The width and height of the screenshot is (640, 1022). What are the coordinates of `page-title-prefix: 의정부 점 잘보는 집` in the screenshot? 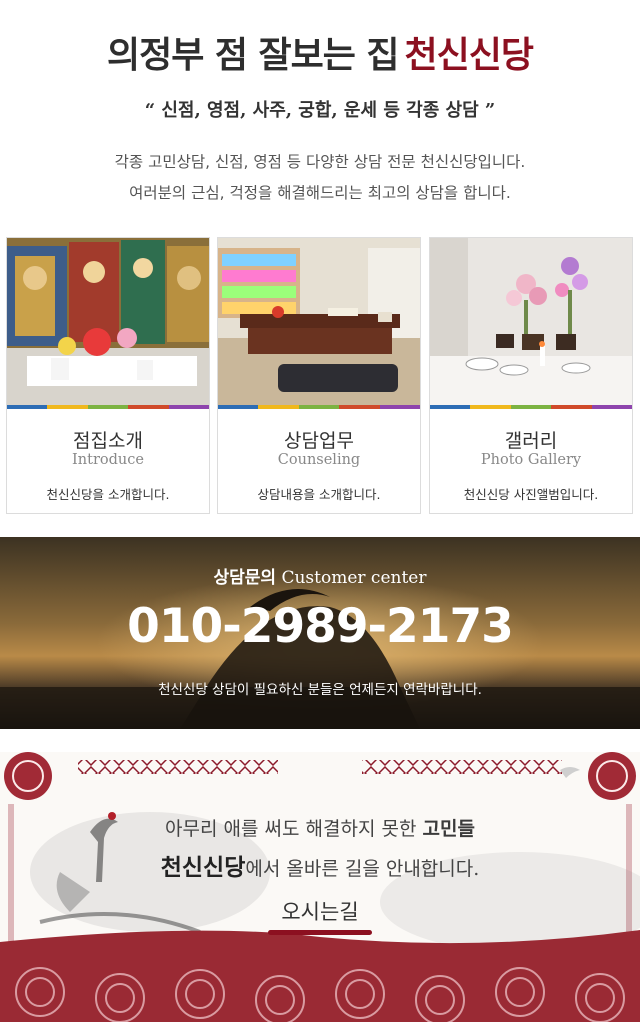 It's located at (253, 55).